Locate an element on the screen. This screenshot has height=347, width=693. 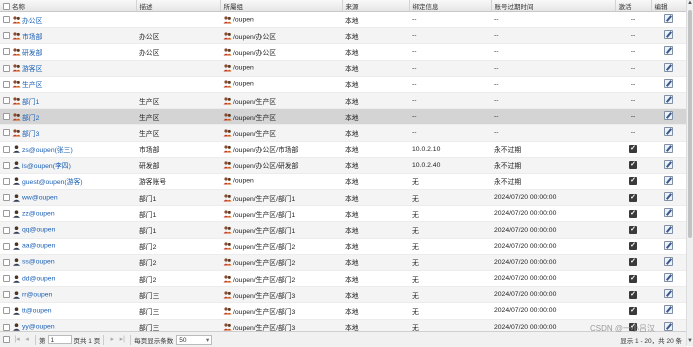
column-header-expire: 账号过期时间 is located at coordinates (553, 6).